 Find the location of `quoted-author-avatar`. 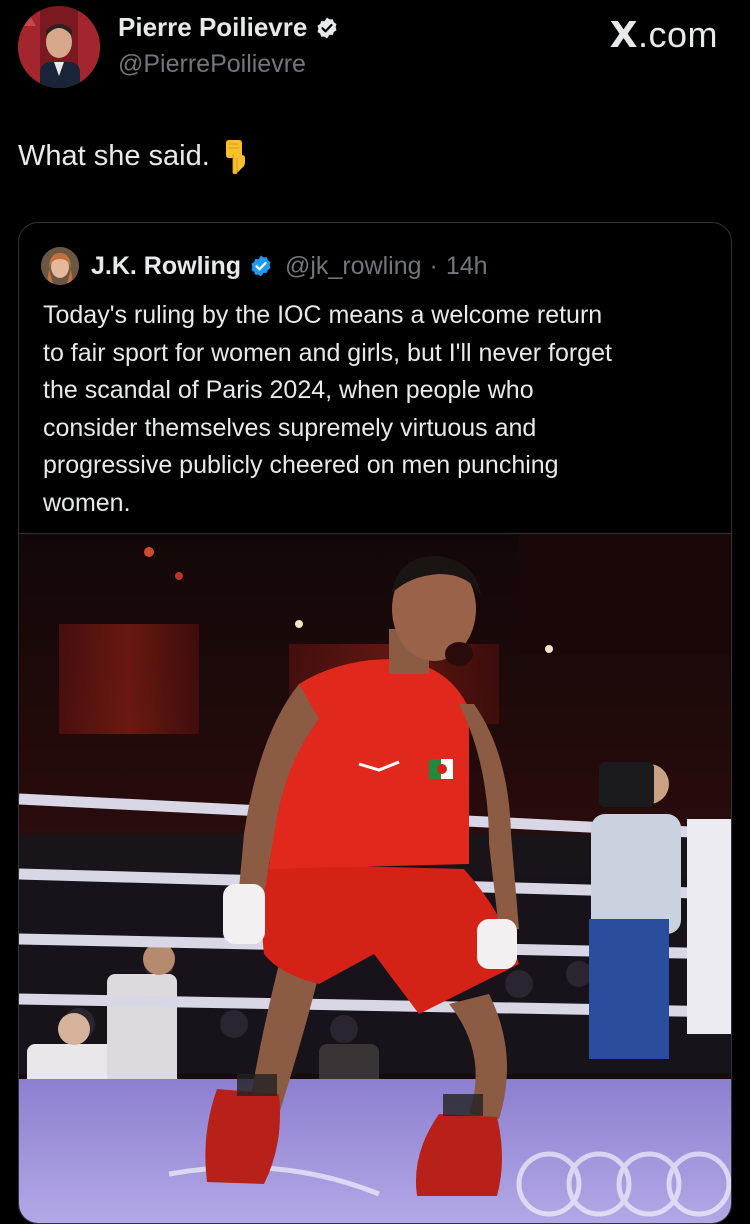

quoted-author-avatar is located at coordinates (60, 266).